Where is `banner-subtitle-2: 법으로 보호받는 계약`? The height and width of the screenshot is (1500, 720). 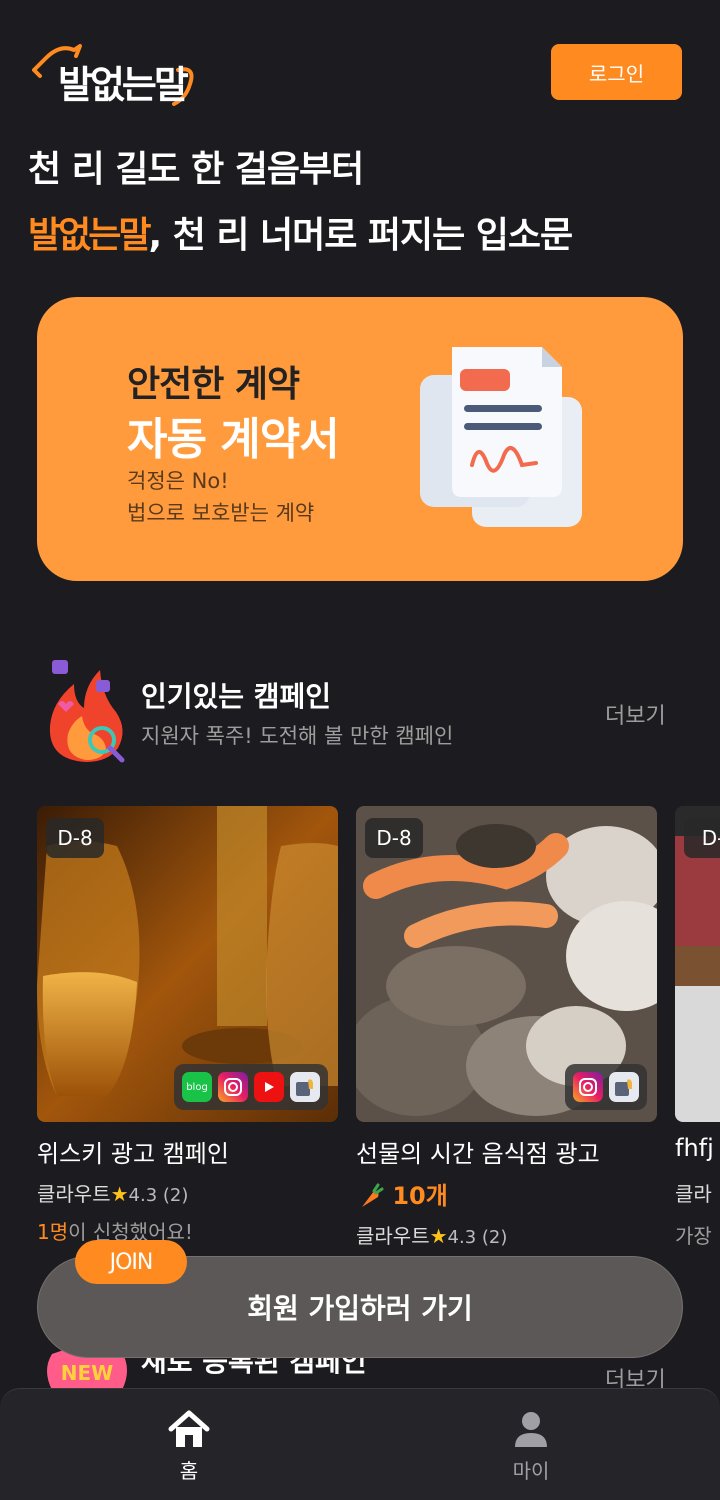
banner-subtitle-2: 법으로 보호받는 계약 is located at coordinates (221, 513).